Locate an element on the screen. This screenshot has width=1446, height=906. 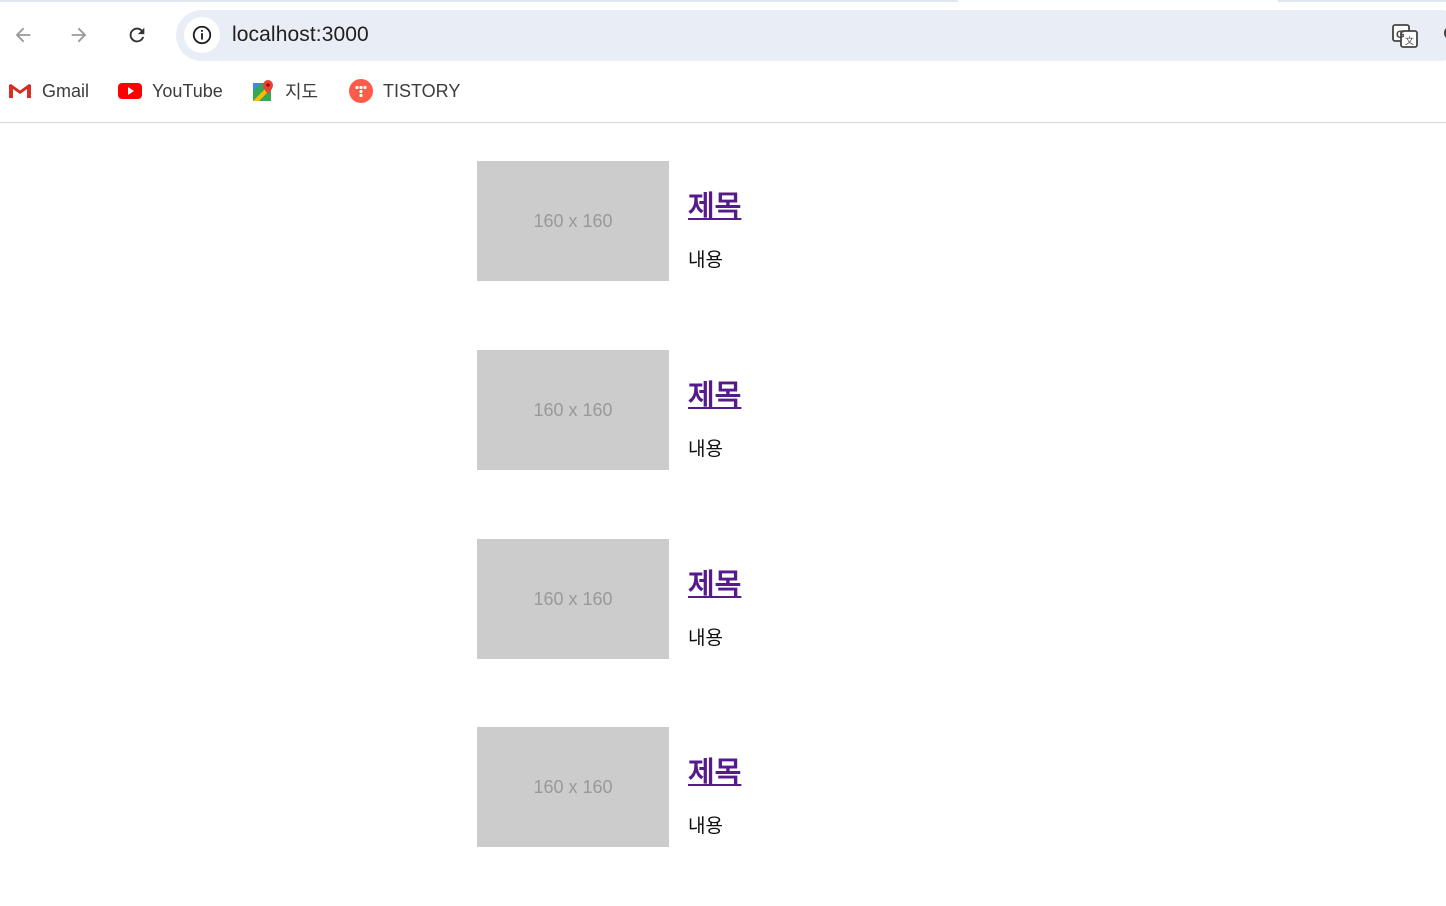
reload-icon is located at coordinates (137, 35).